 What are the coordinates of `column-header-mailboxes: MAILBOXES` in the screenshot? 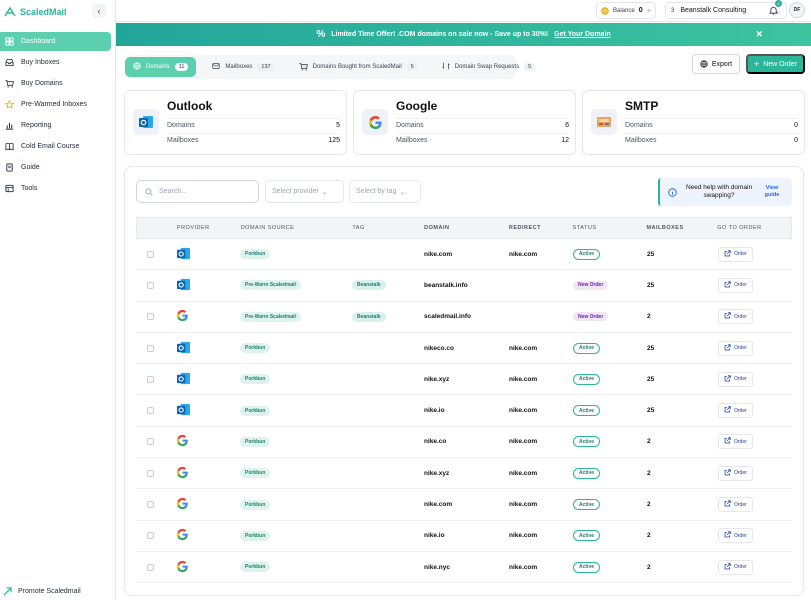 It's located at (681, 228).